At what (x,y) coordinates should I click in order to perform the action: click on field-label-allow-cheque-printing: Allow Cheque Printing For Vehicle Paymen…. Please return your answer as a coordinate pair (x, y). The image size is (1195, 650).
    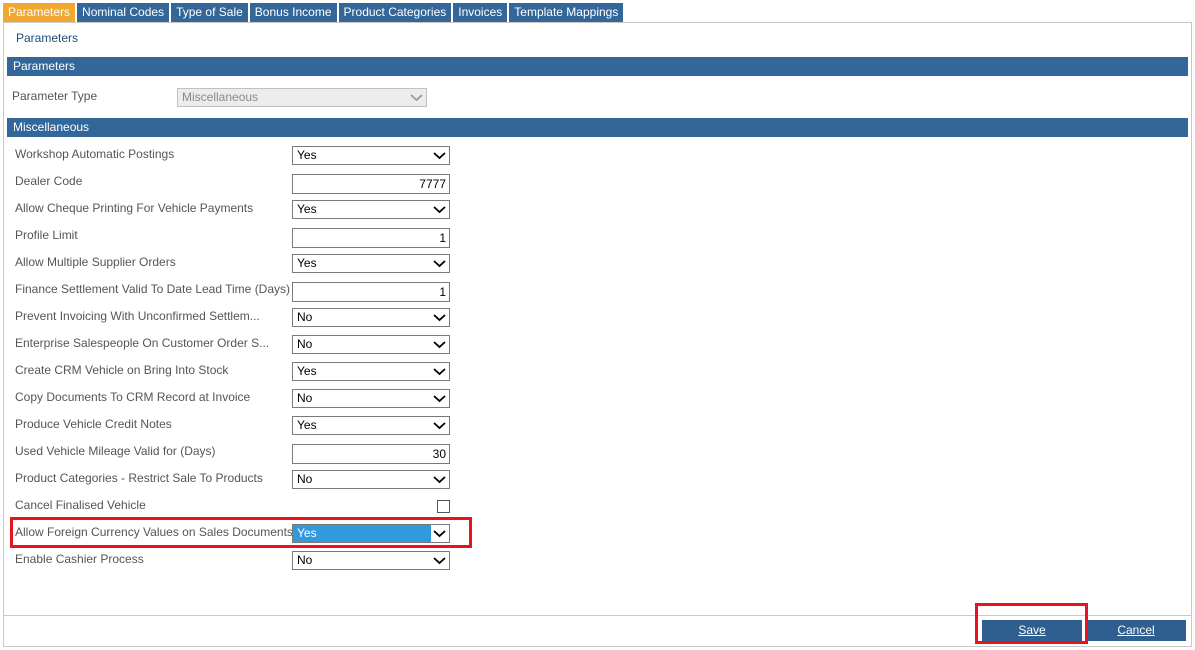
    Looking at the image, I should click on (134, 208).